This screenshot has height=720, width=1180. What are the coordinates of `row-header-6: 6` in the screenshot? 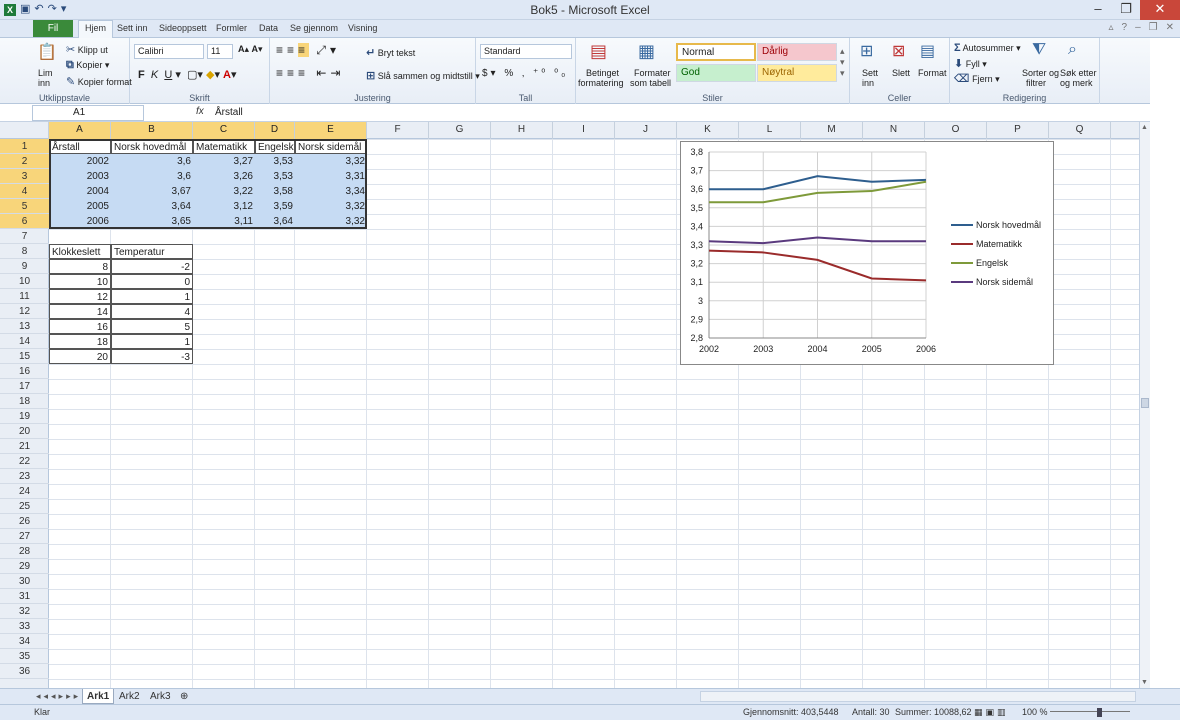 It's located at (24, 221).